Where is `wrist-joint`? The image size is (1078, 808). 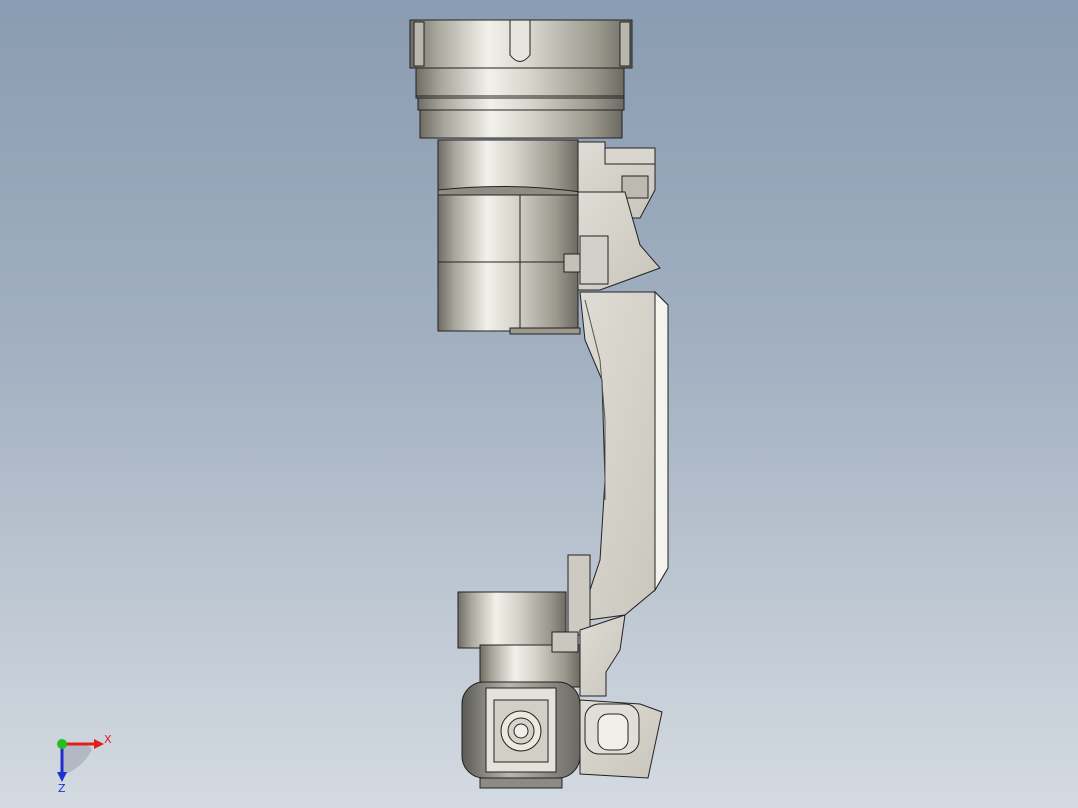
wrist-joint is located at coordinates (562, 735).